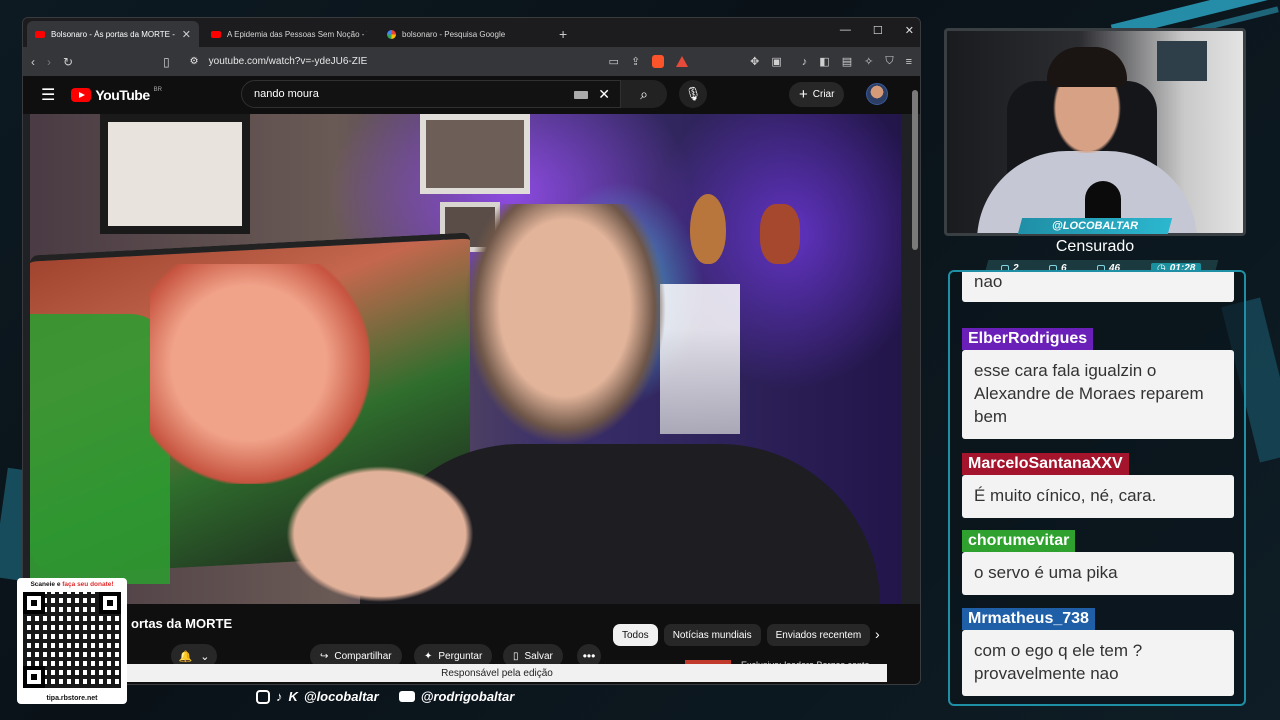  Describe the element at coordinates (263, 696) in the screenshot. I see `instagram-icon` at that location.